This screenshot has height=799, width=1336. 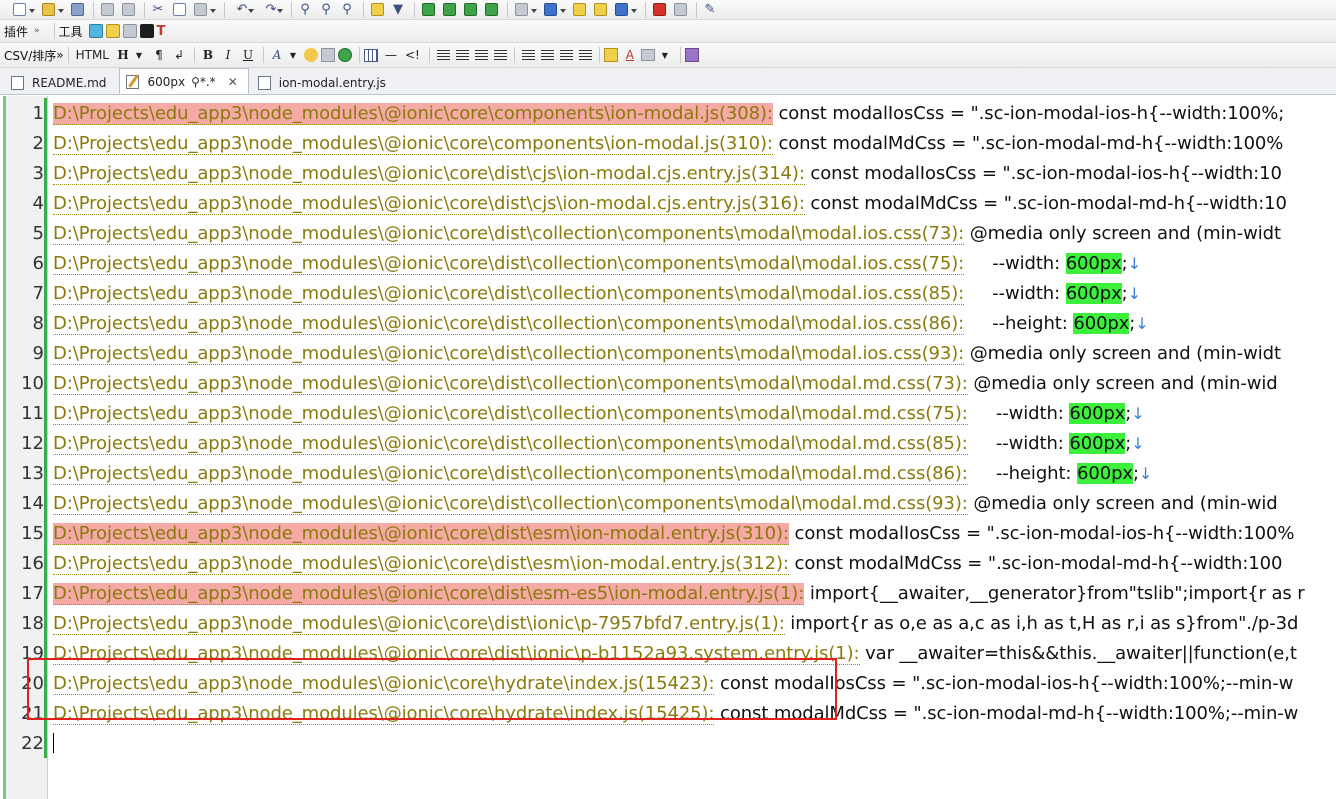 I want to click on view-sync-button, so click(x=470, y=10).